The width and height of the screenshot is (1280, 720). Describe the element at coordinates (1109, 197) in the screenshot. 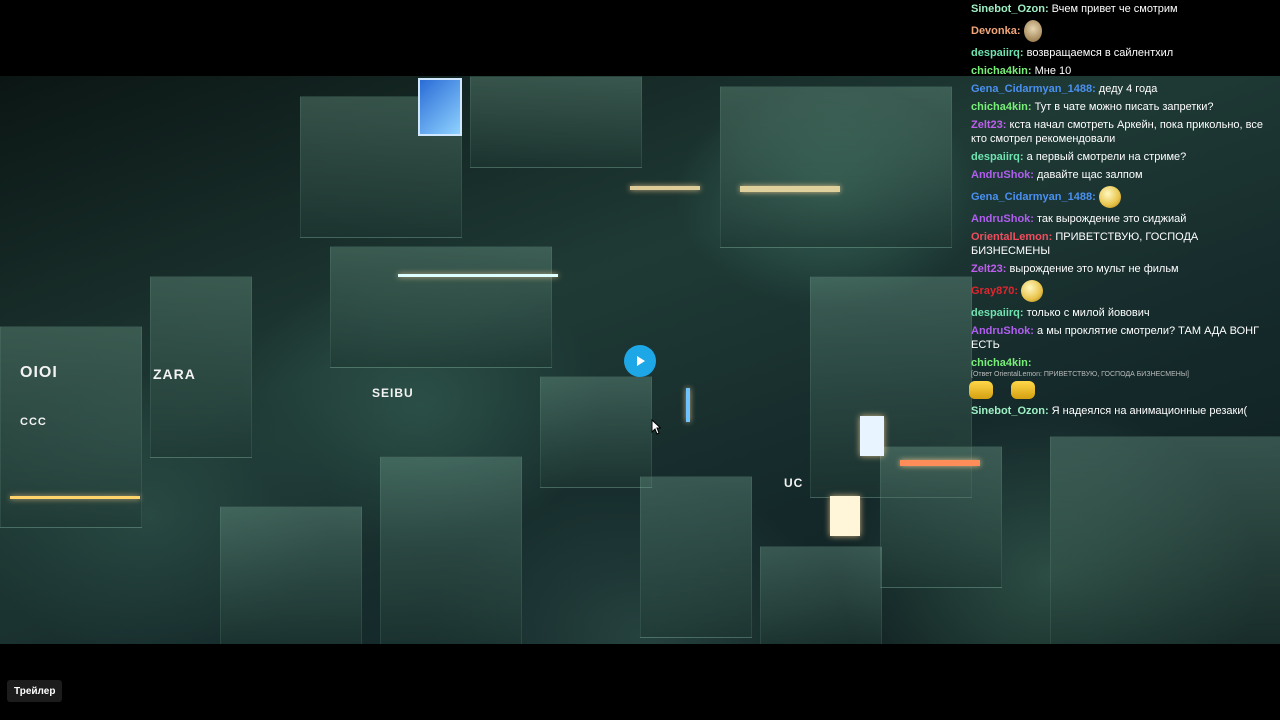

I see `smile-emote-icon` at that location.